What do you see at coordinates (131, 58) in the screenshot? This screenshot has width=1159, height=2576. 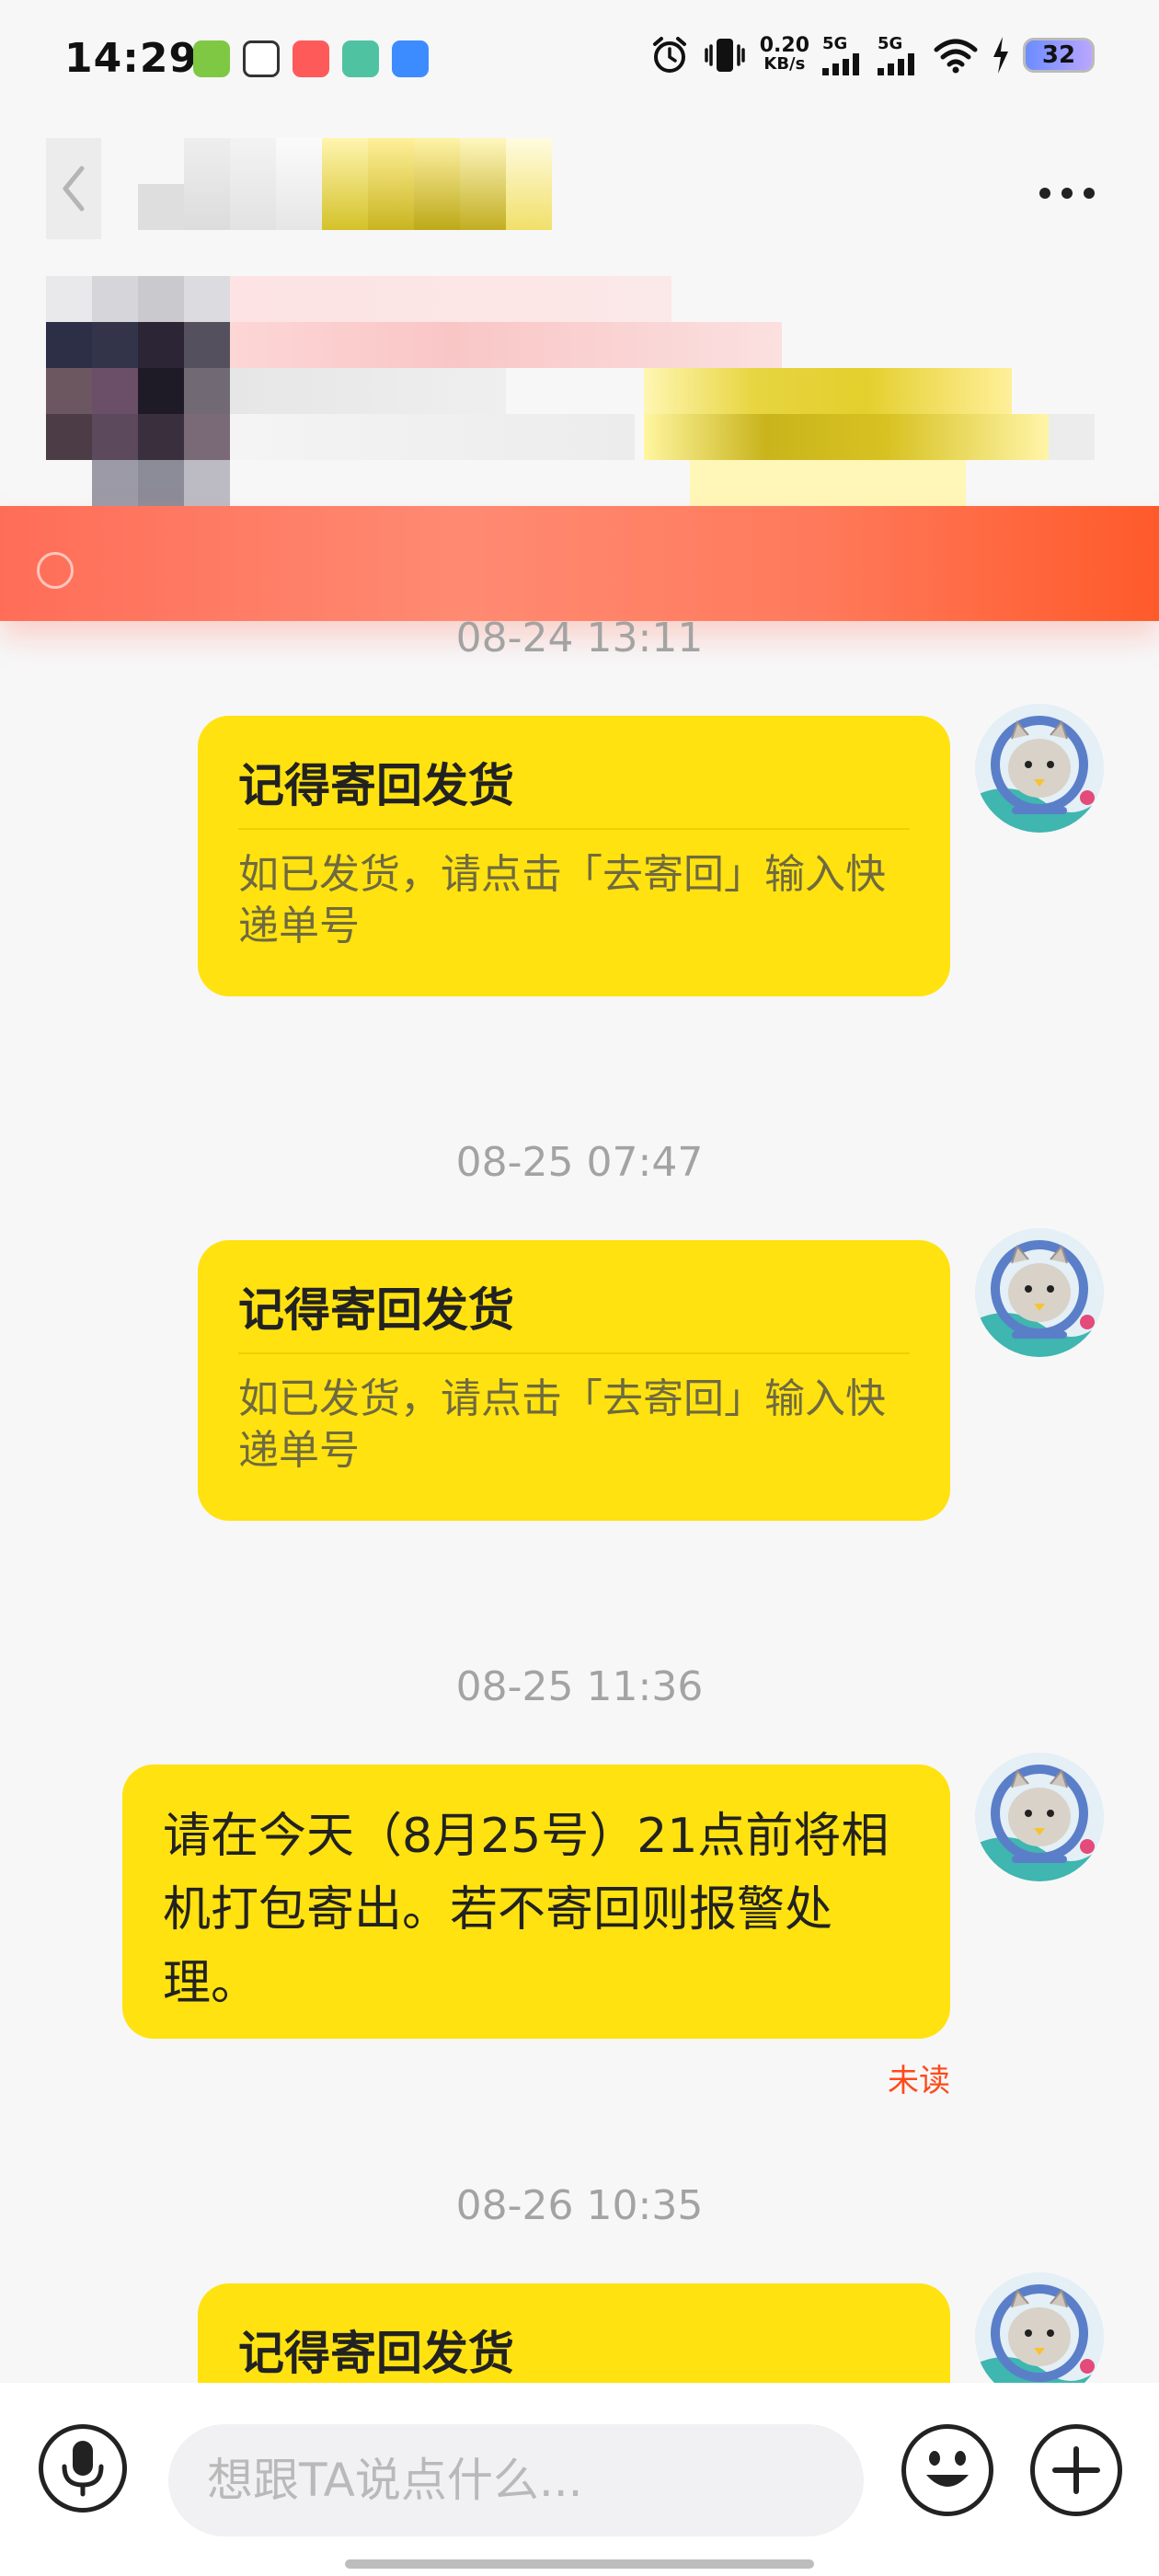 I see `status-time: 14:29` at bounding box center [131, 58].